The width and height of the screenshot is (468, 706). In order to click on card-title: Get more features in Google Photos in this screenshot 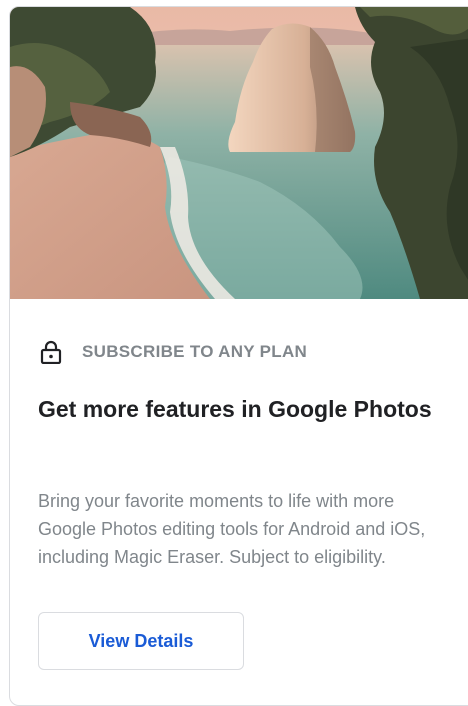, I will do `click(235, 409)`.